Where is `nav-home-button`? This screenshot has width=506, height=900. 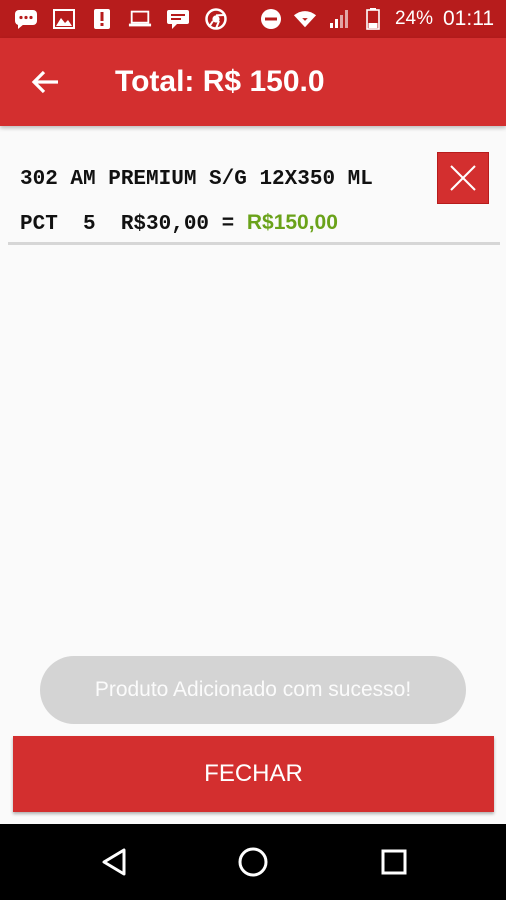
nav-home-button is located at coordinates (253, 862).